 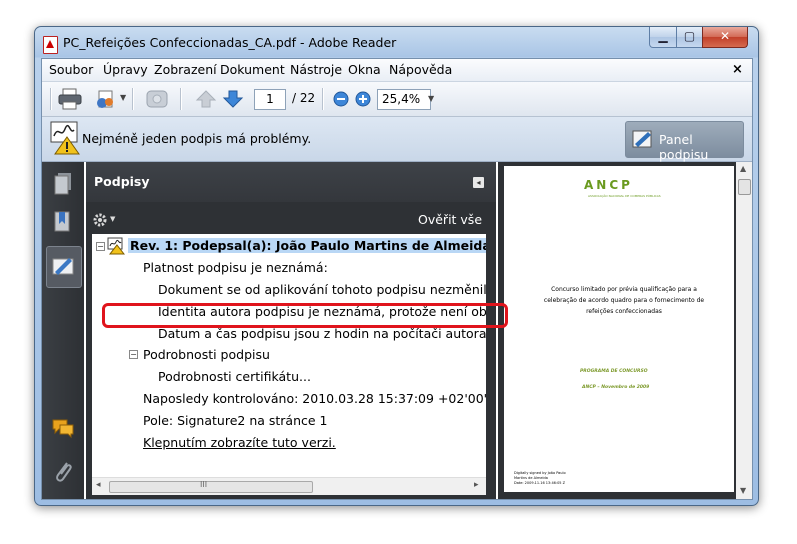 I want to click on zoom-dropdown-icon: ▼, so click(x=431, y=98).